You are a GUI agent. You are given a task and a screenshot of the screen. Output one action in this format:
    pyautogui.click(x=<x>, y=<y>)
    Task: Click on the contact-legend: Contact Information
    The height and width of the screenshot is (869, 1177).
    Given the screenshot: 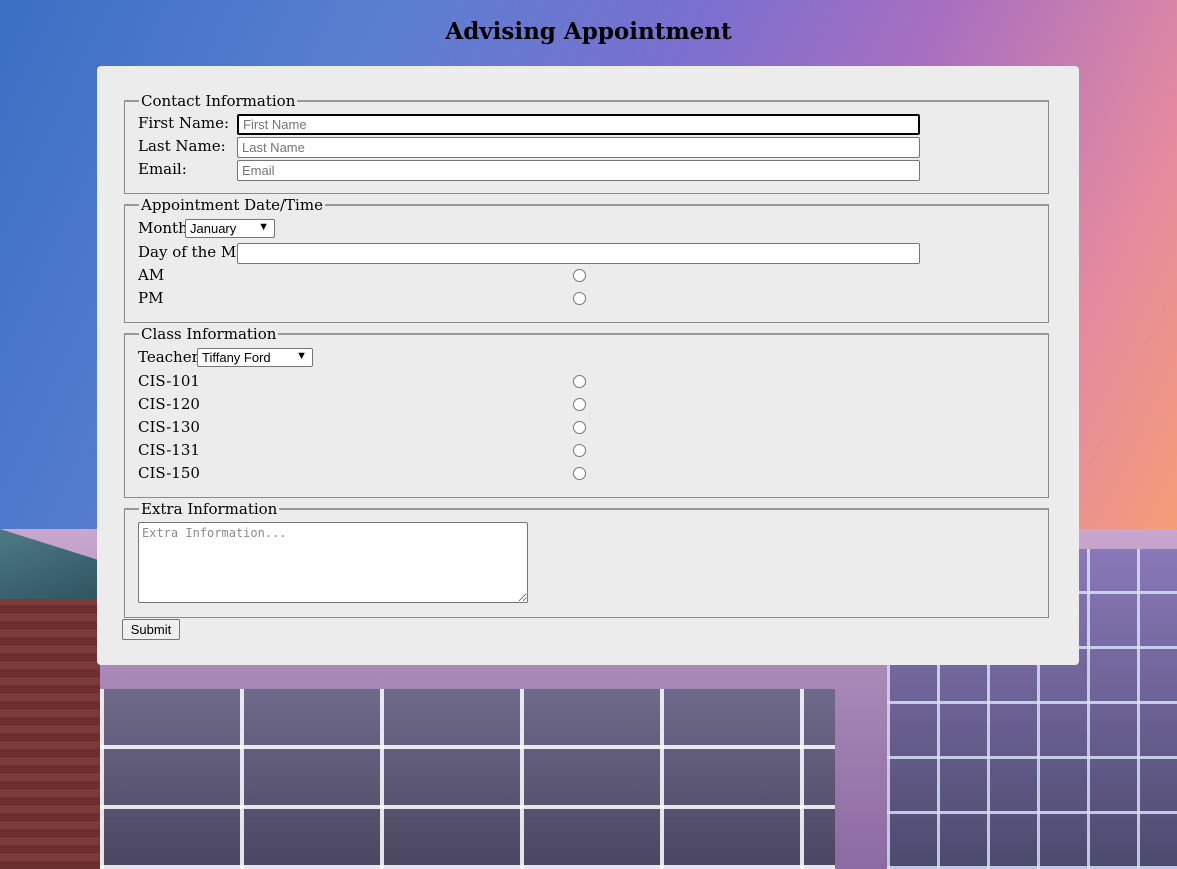 What is the action you would take?
    pyautogui.click(x=218, y=101)
    